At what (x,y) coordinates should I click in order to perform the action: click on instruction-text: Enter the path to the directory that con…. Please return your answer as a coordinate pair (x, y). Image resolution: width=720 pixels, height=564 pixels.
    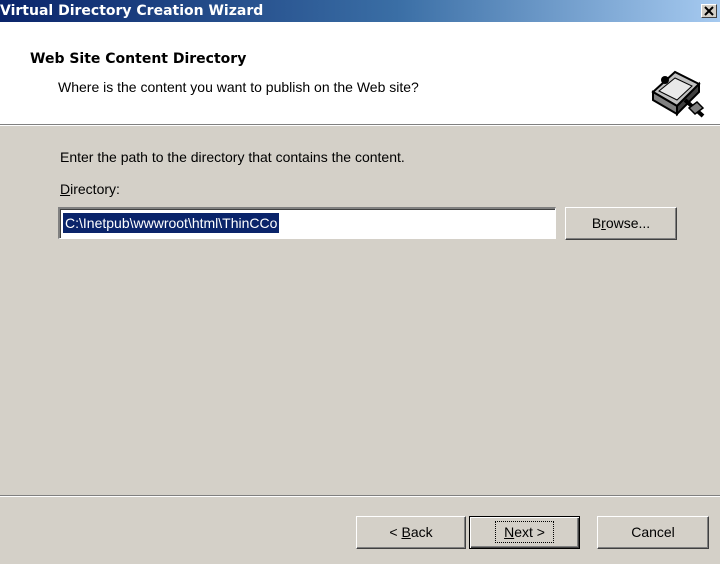
    Looking at the image, I should click on (232, 157).